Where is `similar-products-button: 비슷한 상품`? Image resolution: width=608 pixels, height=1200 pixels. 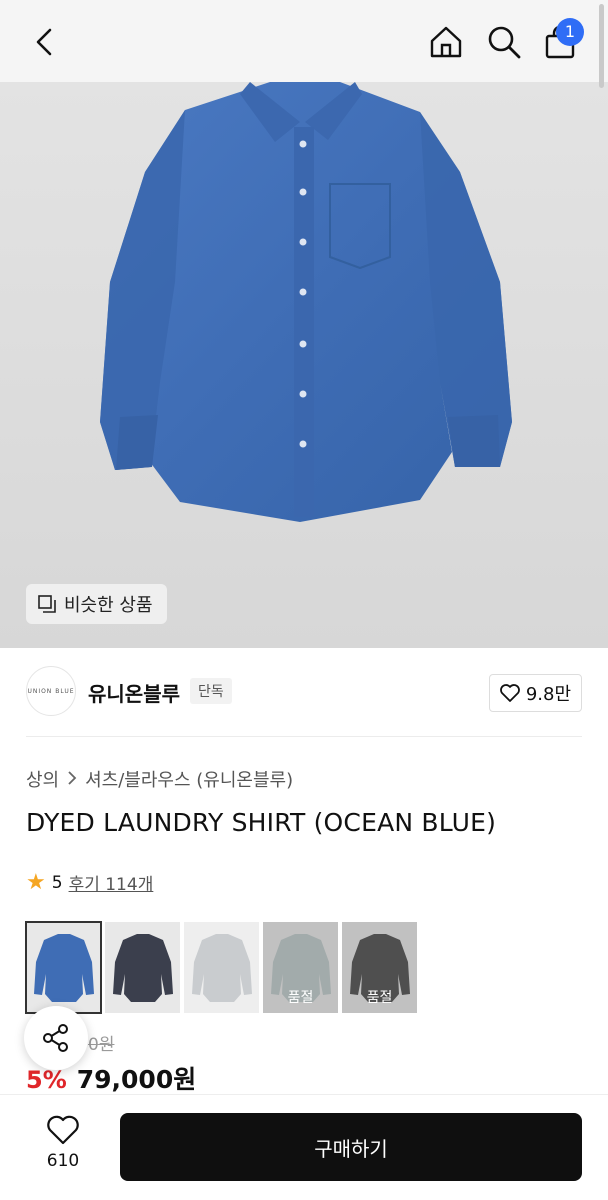
similar-products-button: 비슷한 상품 is located at coordinates (96, 604).